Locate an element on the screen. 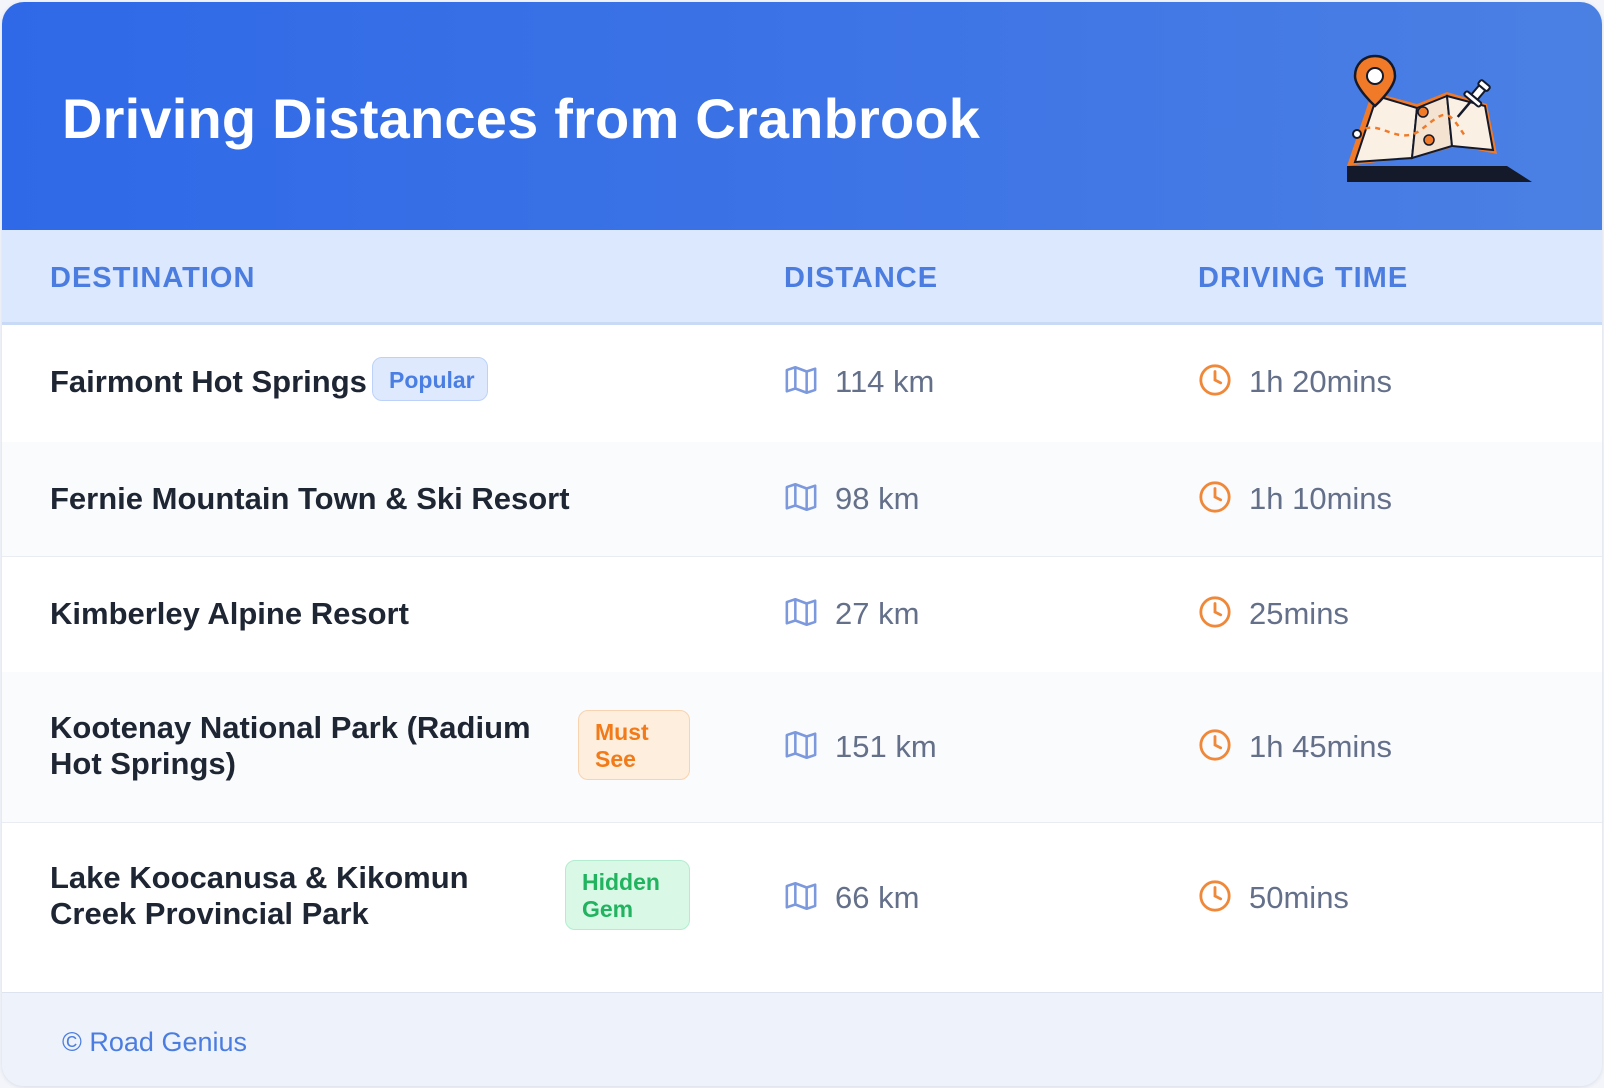  column-header-driving-time: DRIVING TIME is located at coordinates (1303, 278).